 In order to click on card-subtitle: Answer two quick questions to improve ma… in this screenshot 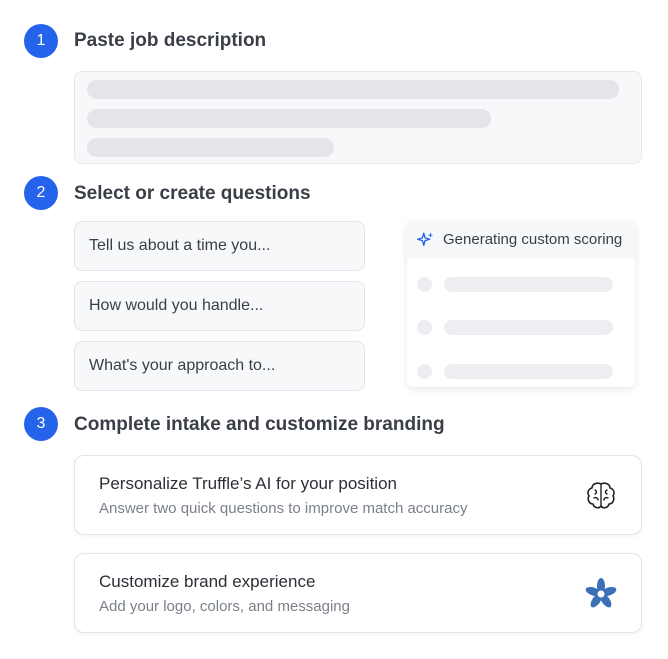, I will do `click(283, 508)`.